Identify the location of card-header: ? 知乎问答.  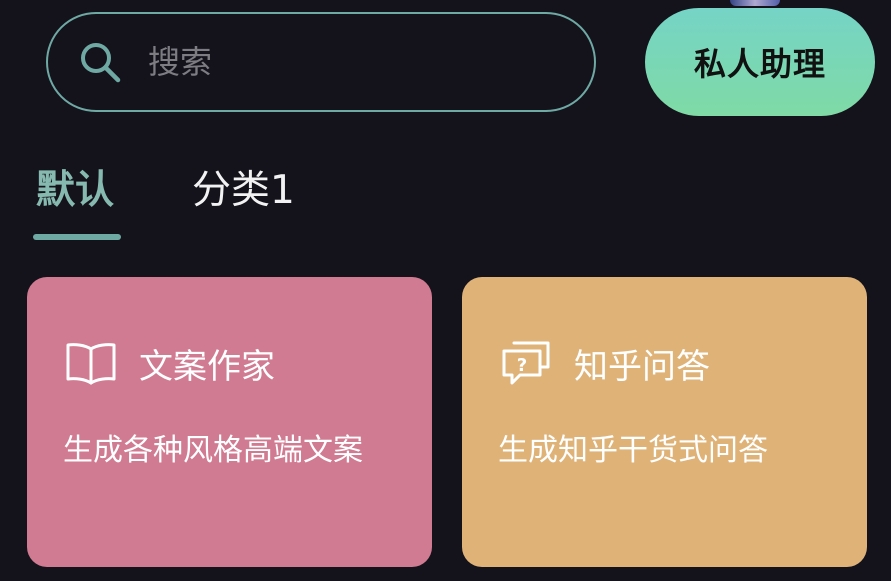
(605, 363).